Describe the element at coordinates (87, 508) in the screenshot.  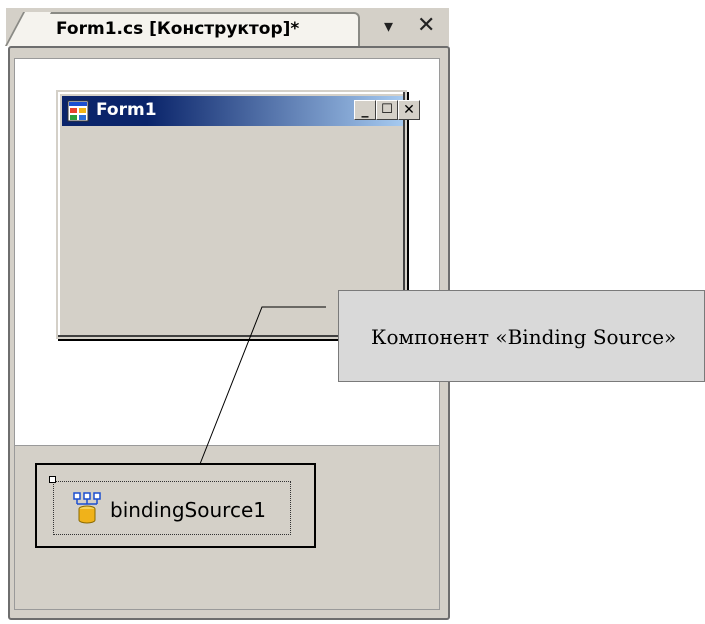
I see `binding-source-icon` at that location.